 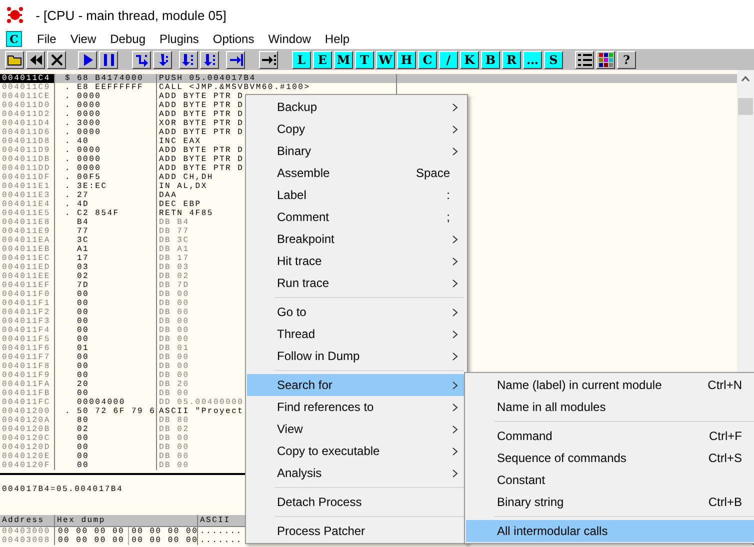 I want to click on address-cell: 004011E5, so click(x=27, y=213).